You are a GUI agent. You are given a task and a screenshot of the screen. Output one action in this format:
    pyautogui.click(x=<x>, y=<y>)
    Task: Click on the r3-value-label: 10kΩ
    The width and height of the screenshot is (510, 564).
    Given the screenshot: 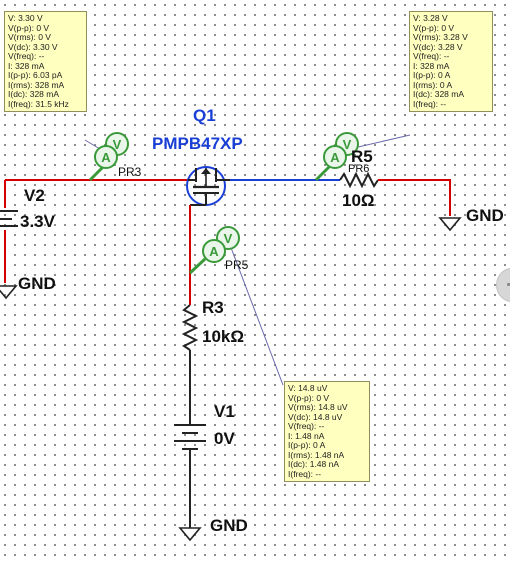 What is the action you would take?
    pyautogui.click(x=223, y=336)
    